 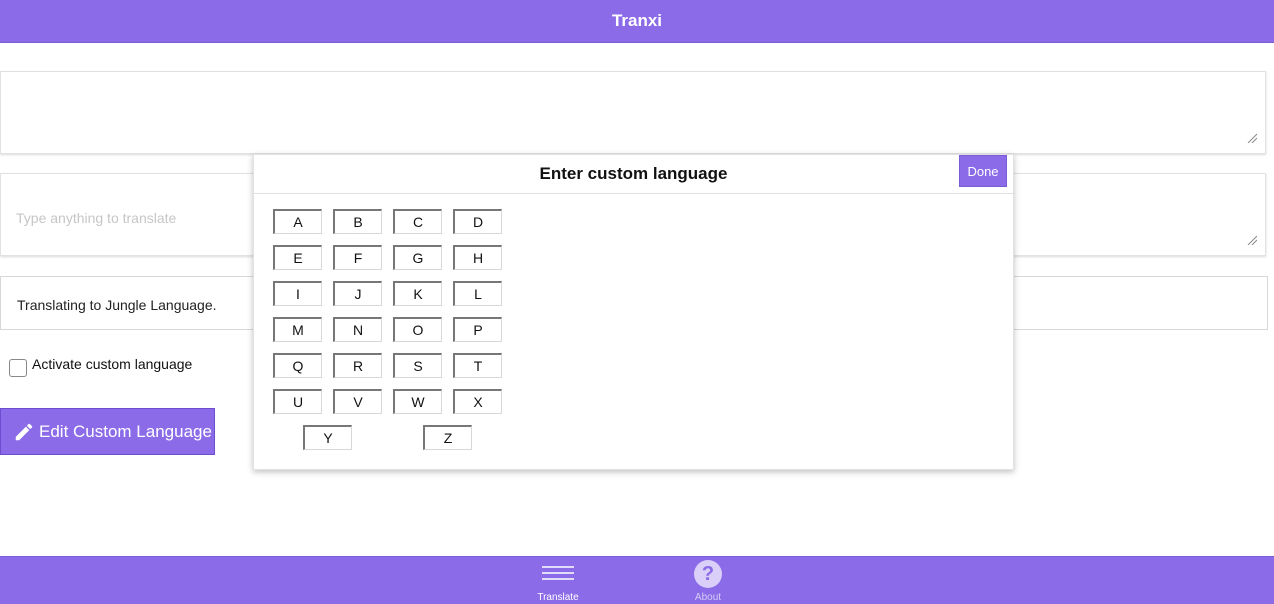 What do you see at coordinates (357, 329) in the screenshot?
I see `key-n: N` at bounding box center [357, 329].